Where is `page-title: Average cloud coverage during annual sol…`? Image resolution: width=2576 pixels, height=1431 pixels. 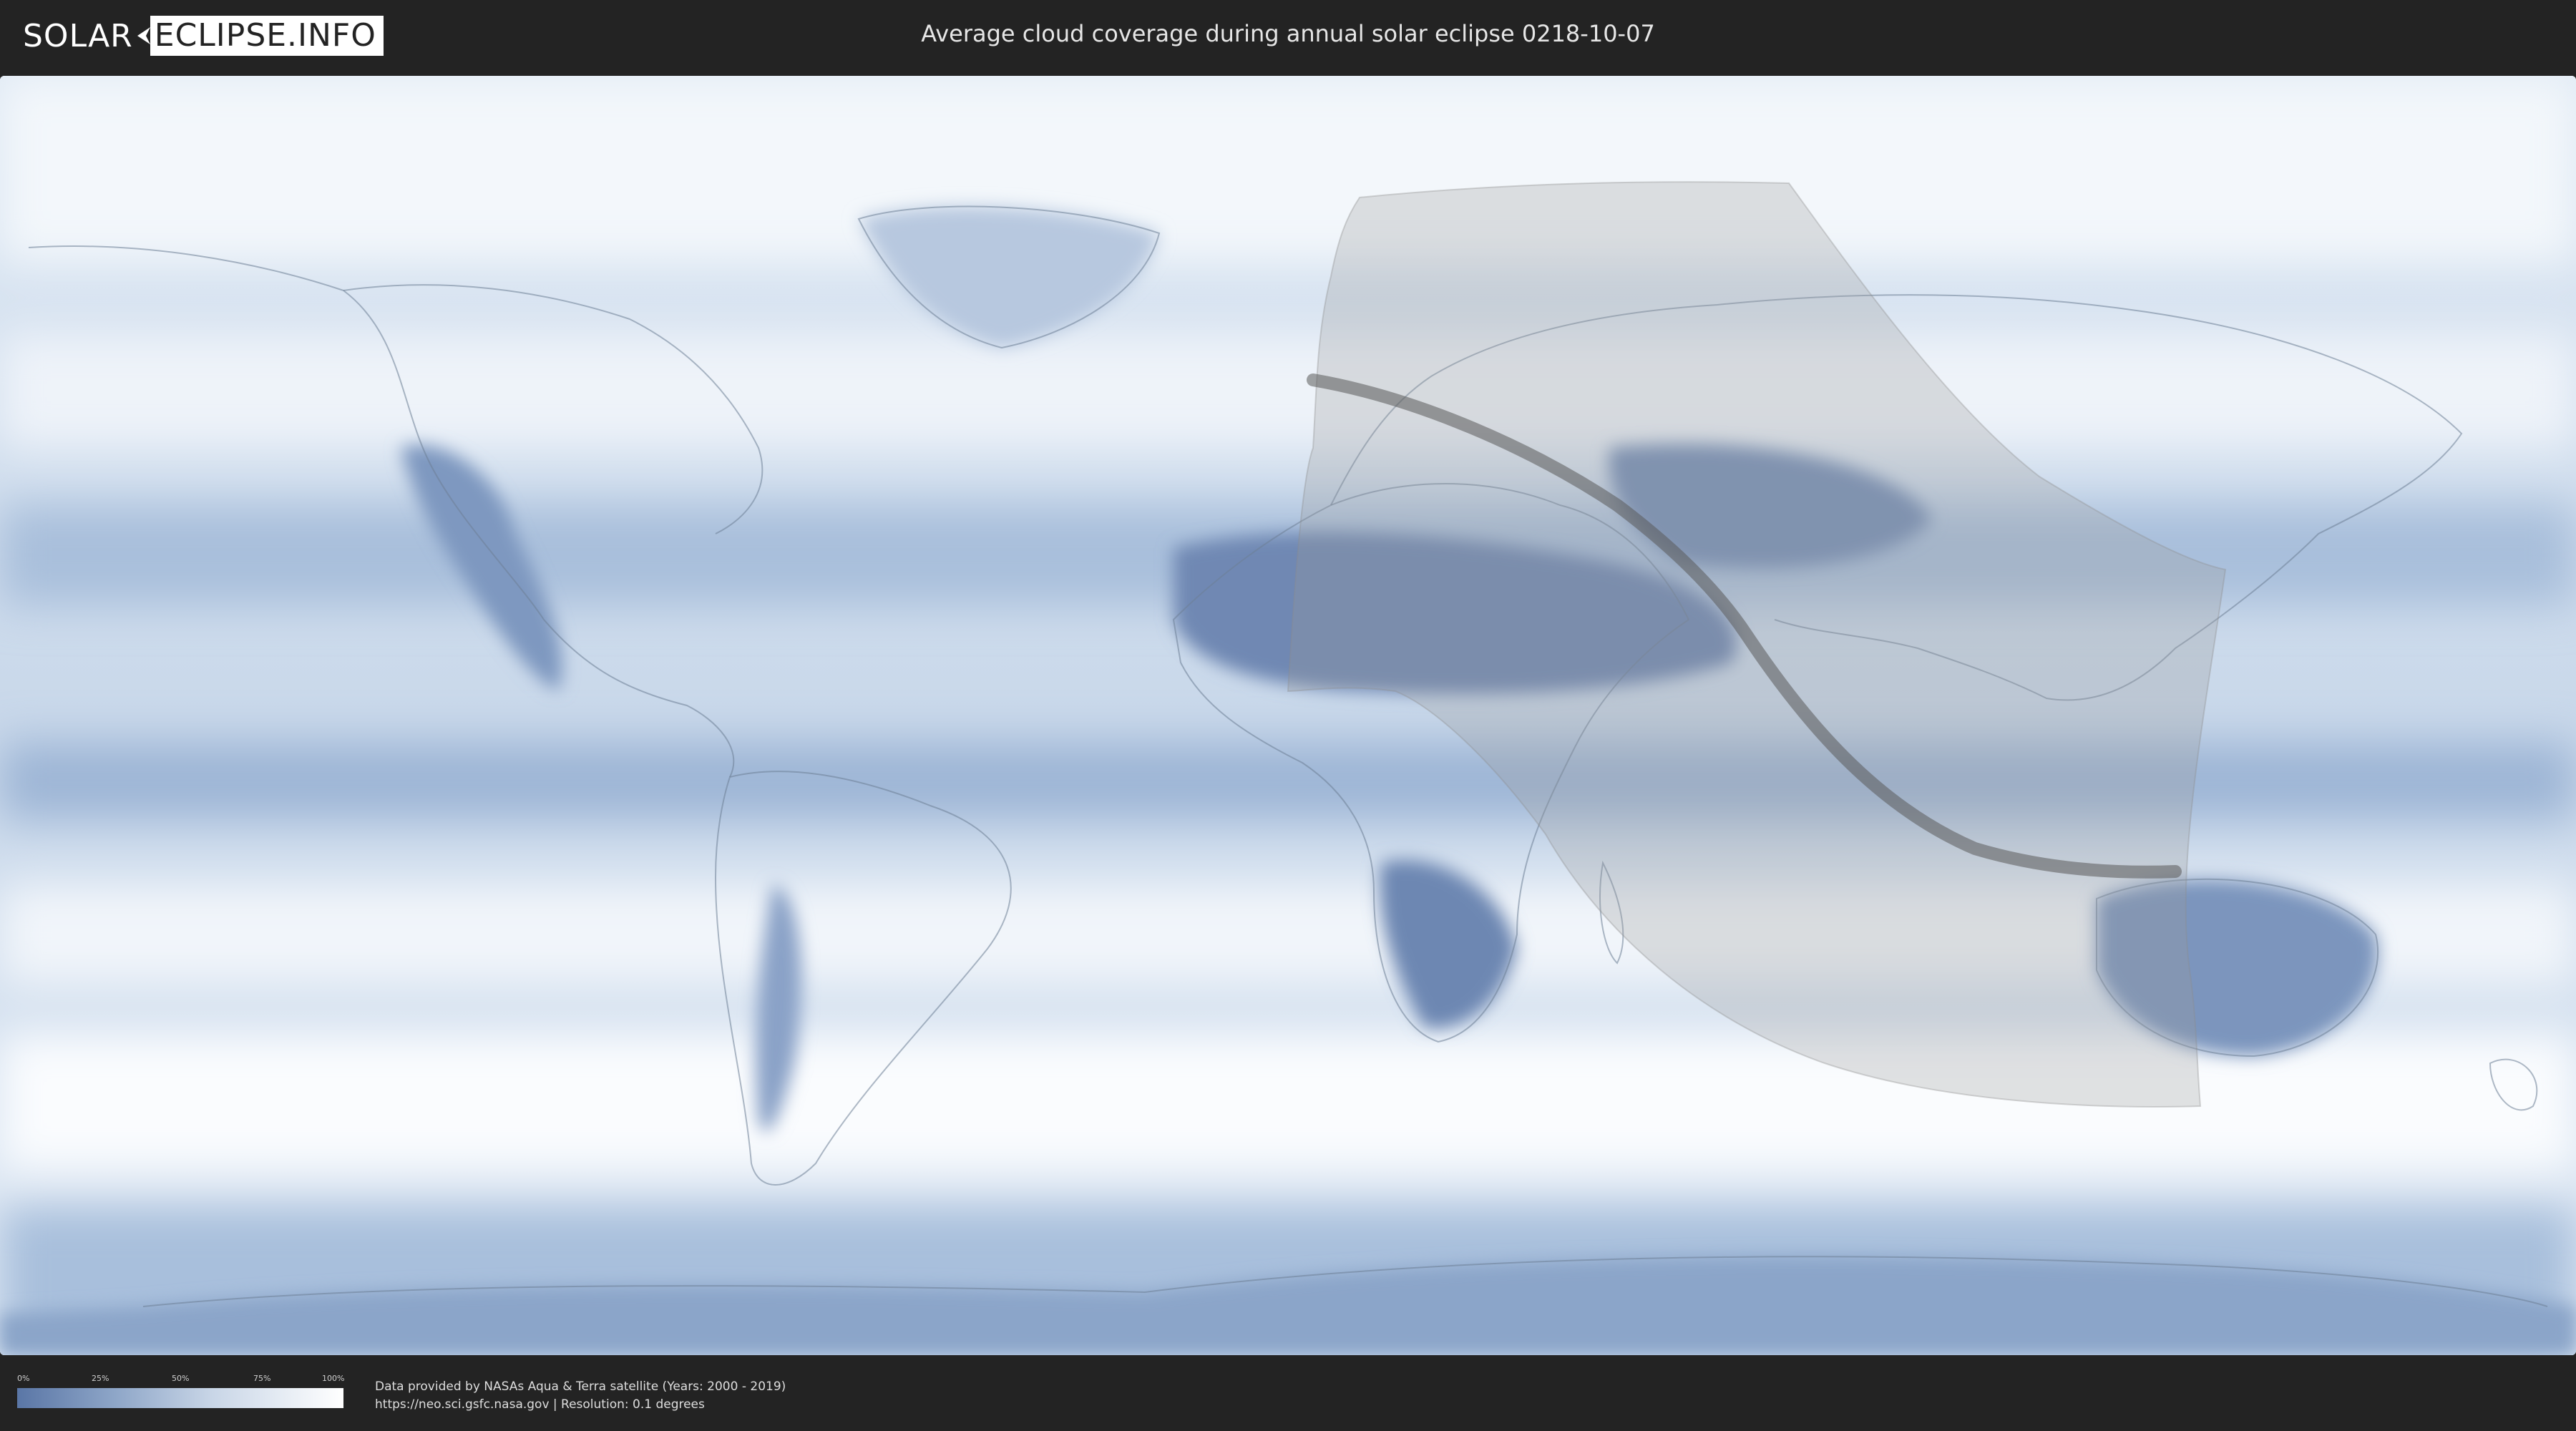
page-title: Average cloud coverage during annual sol… is located at coordinates (1288, 33).